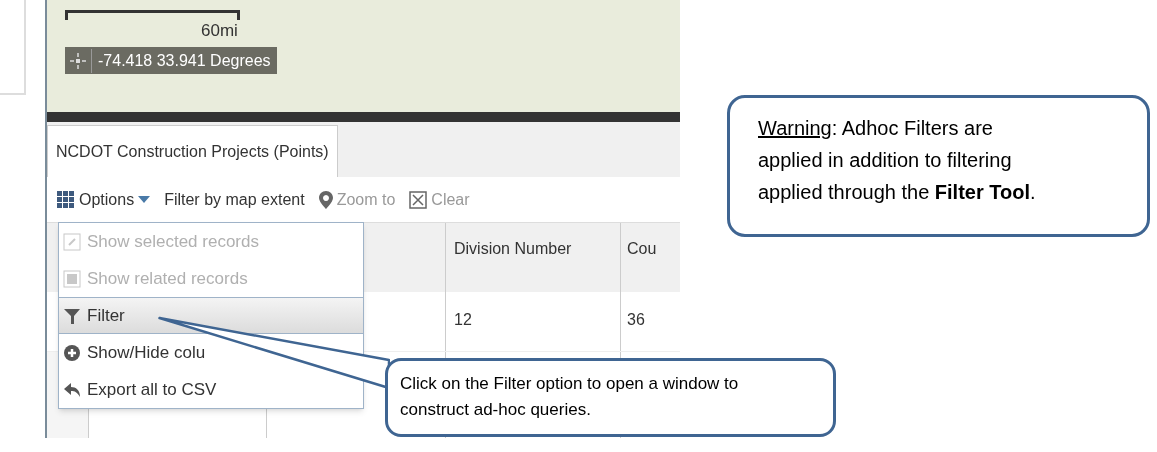 Image resolution: width=1157 pixels, height=452 pixels. What do you see at coordinates (72, 352) in the screenshot?
I see `plus-circle-icon` at bounding box center [72, 352].